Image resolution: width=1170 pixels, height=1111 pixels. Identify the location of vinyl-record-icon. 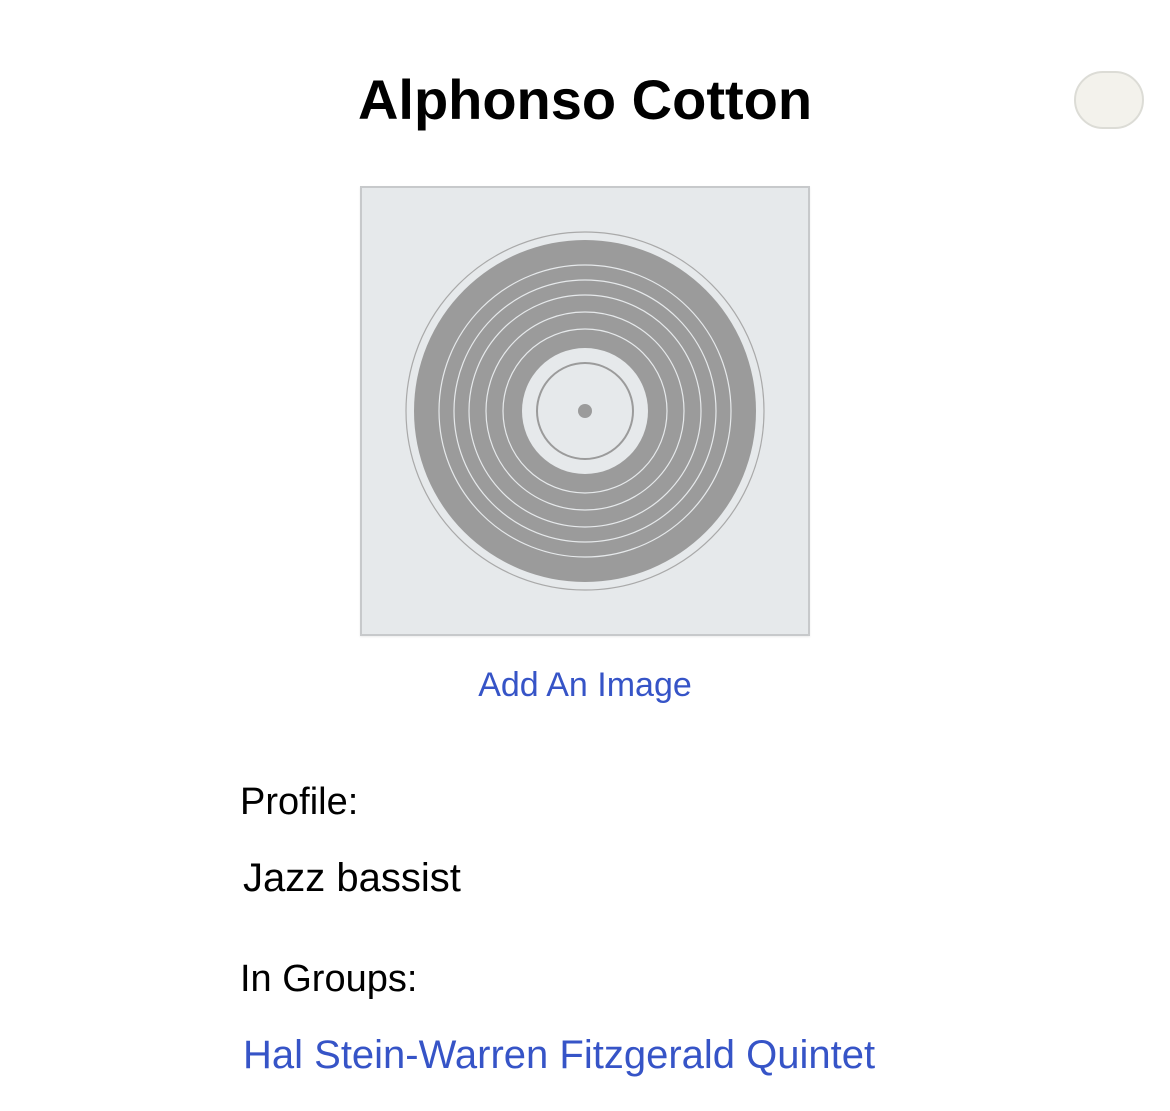
(585, 411).